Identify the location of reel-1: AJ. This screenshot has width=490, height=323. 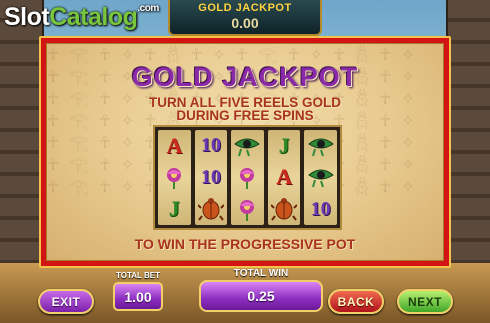
(174, 177).